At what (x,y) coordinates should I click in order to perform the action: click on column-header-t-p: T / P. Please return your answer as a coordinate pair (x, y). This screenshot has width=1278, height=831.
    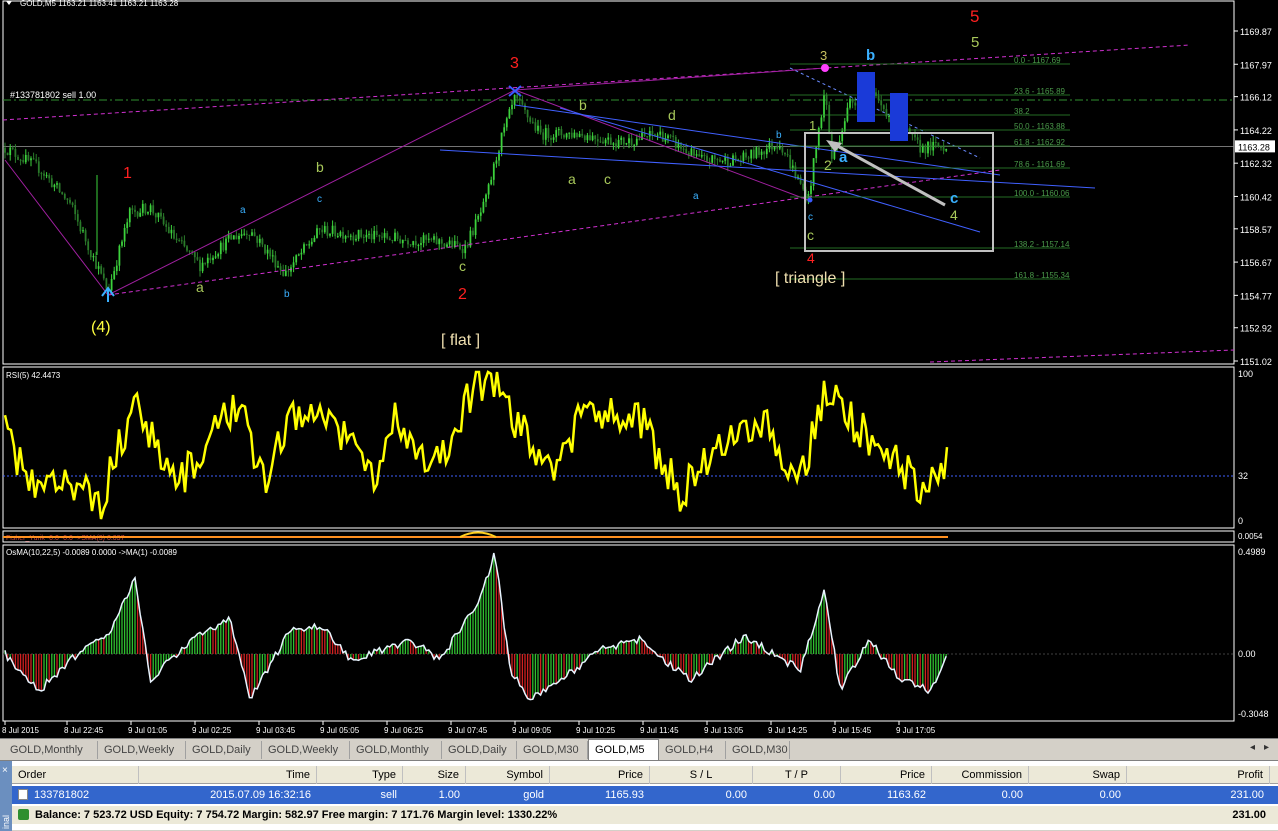
    Looking at the image, I should click on (797, 775).